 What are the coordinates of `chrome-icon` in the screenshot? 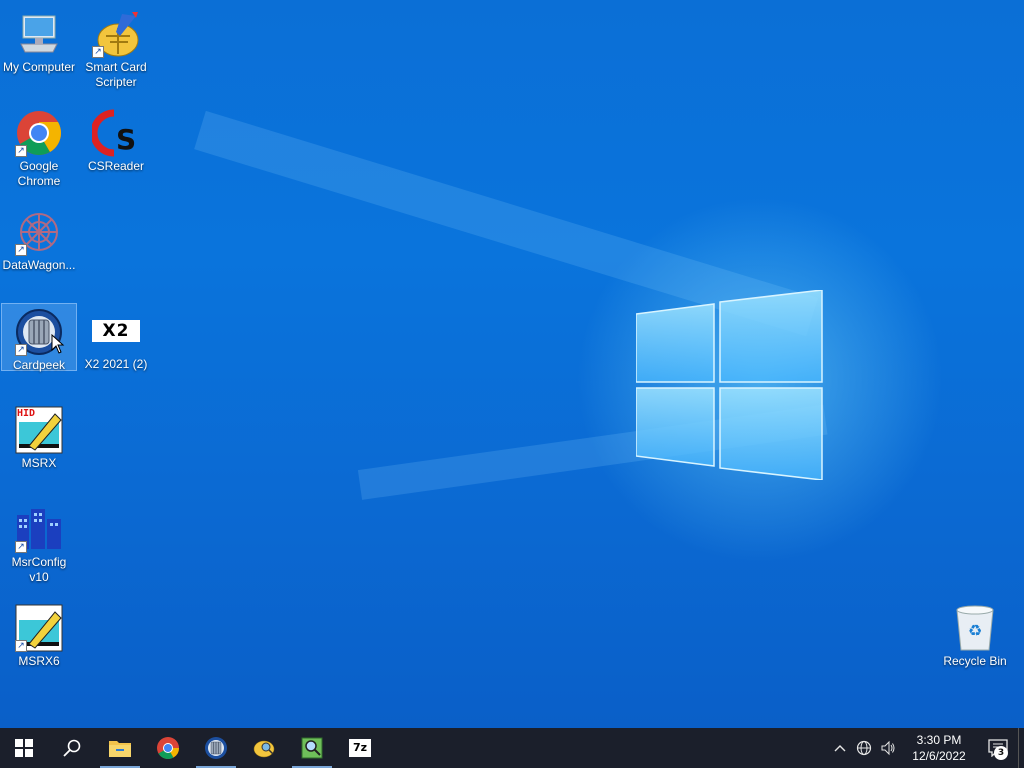 It's located at (168, 748).